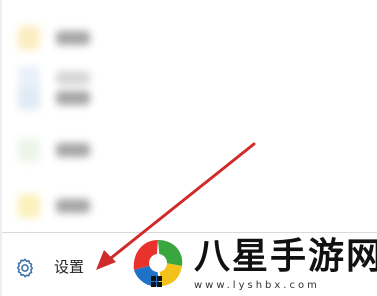 Image resolution: width=377 pixels, height=296 pixels. What do you see at coordinates (188, 232) in the screenshot?
I see `menu-divider` at bounding box center [188, 232].